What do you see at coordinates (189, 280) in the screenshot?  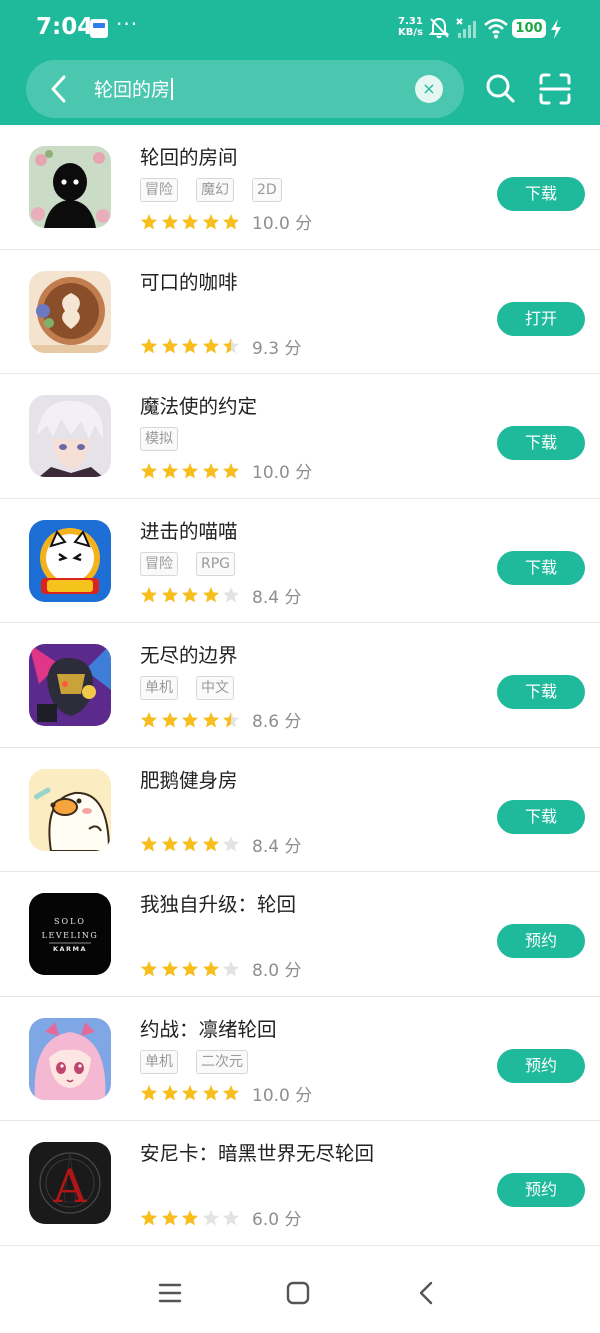 I see `app-name: 可口的咖啡` at bounding box center [189, 280].